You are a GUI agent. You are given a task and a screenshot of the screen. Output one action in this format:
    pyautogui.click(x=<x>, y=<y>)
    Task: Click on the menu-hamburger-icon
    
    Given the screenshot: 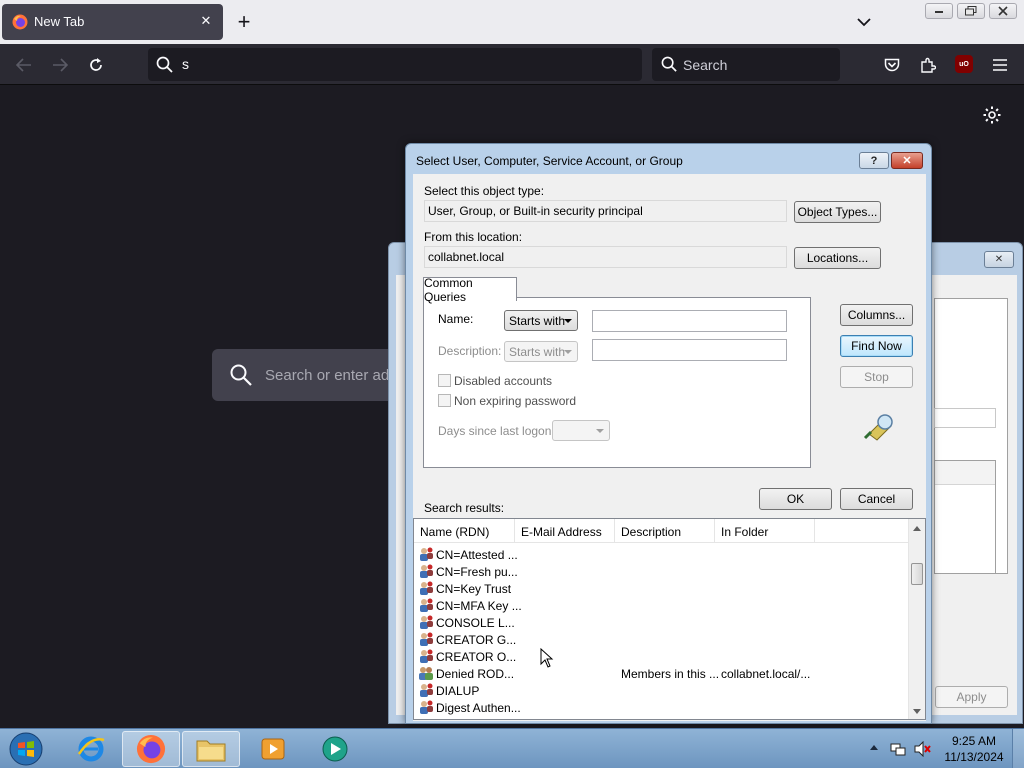 What is the action you would take?
    pyautogui.click(x=1000, y=65)
    